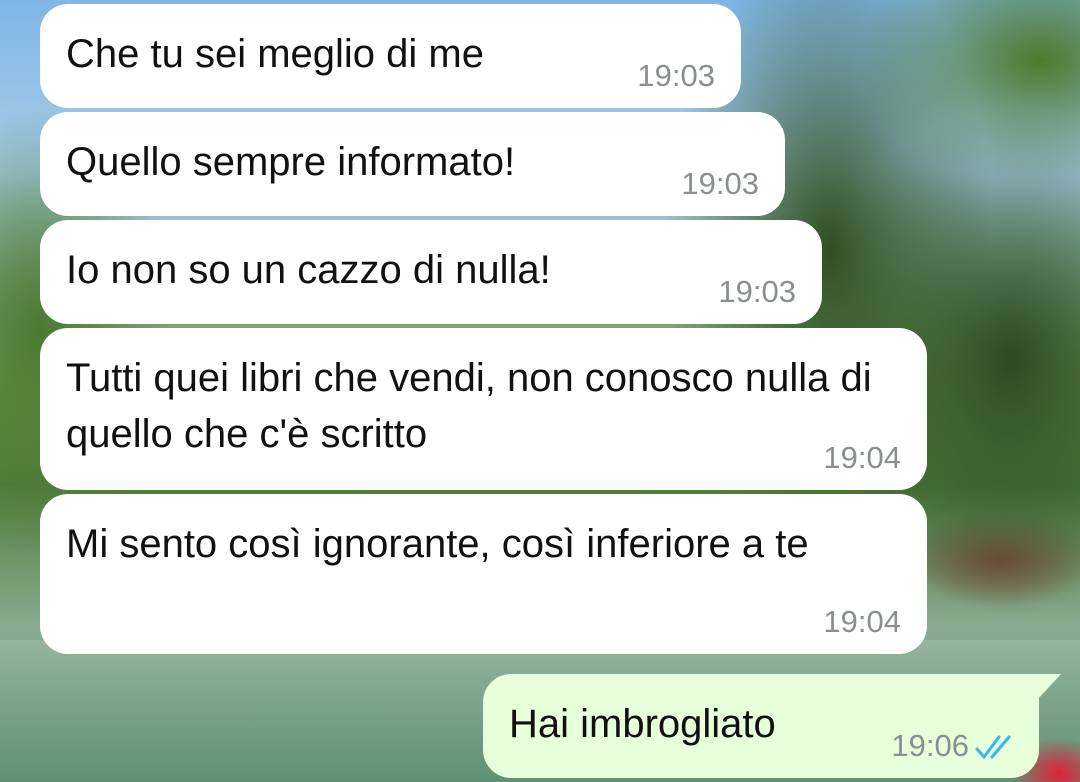 Image resolution: width=1080 pixels, height=782 pixels. Describe the element at coordinates (308, 270) in the screenshot. I see `message-text: Io non so un cazzo di nulla!` at that location.